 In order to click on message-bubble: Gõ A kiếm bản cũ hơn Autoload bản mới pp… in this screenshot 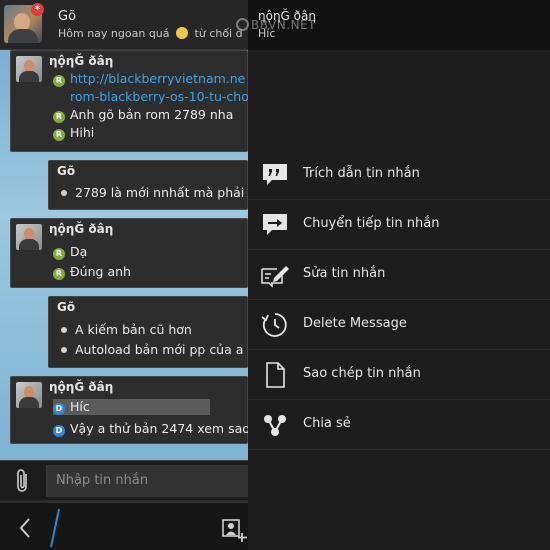, I will do `click(148, 332)`.